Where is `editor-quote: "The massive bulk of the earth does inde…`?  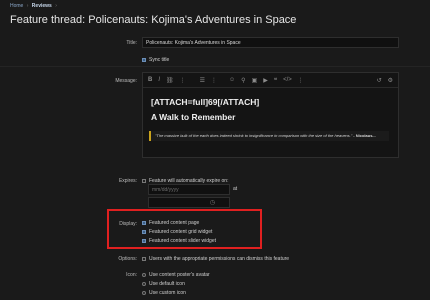
editor-quote: "The massive bulk of the earth does inde… is located at coordinates (269, 136).